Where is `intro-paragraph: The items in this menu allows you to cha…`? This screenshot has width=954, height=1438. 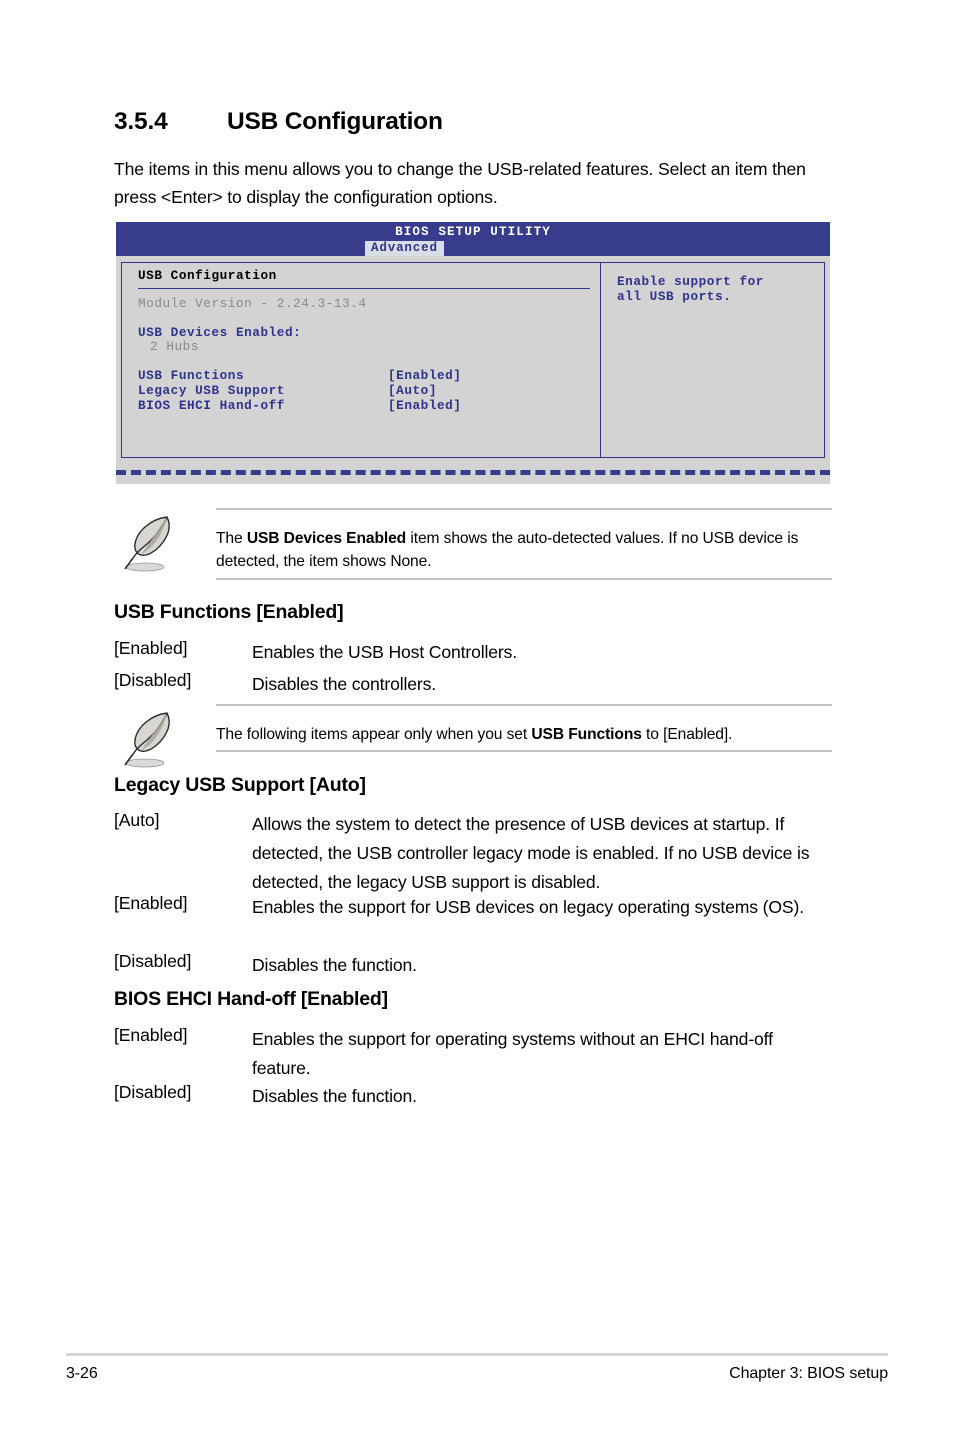 intro-paragraph: The items in this menu allows you to cha… is located at coordinates (460, 183).